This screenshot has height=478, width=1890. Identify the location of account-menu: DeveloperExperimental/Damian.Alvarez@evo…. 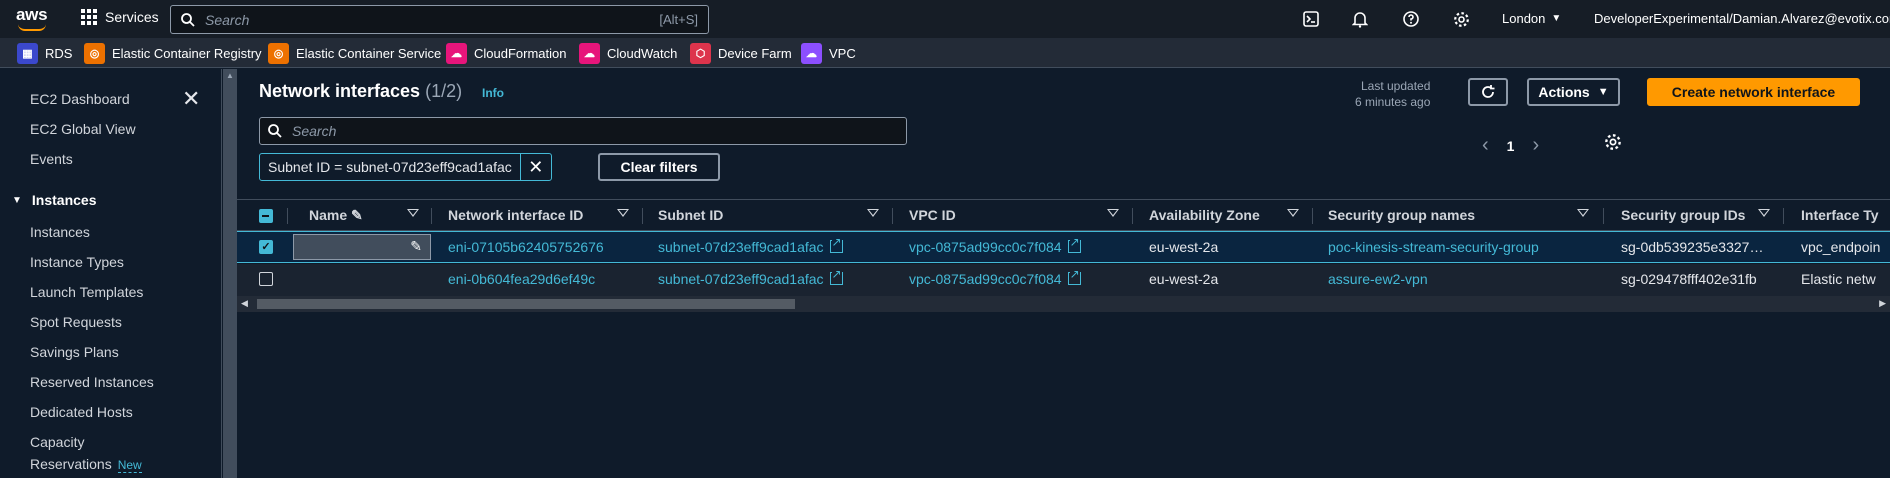
(1742, 18).